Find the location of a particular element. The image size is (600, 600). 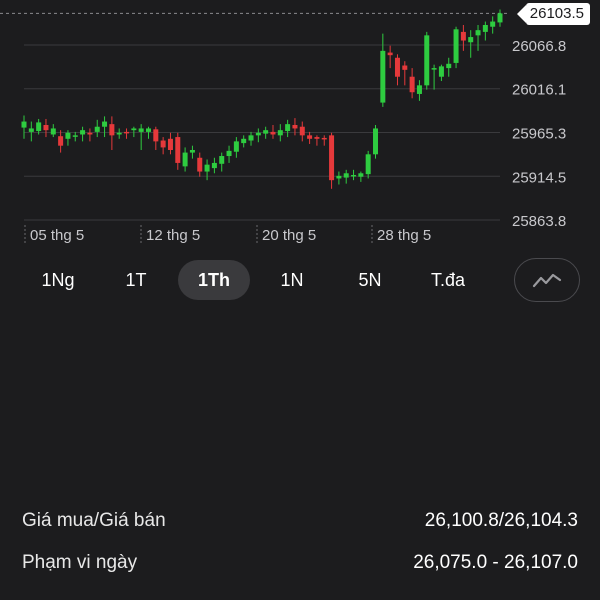

range-tab-1m: 1Th is located at coordinates (214, 280).